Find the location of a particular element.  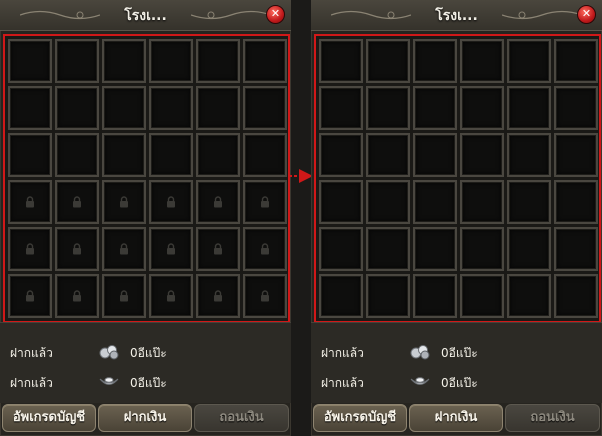

action-buttons: อัพเกรดบัญชี ฝากเงิน ถอนเงิน is located at coordinates (456, 418).